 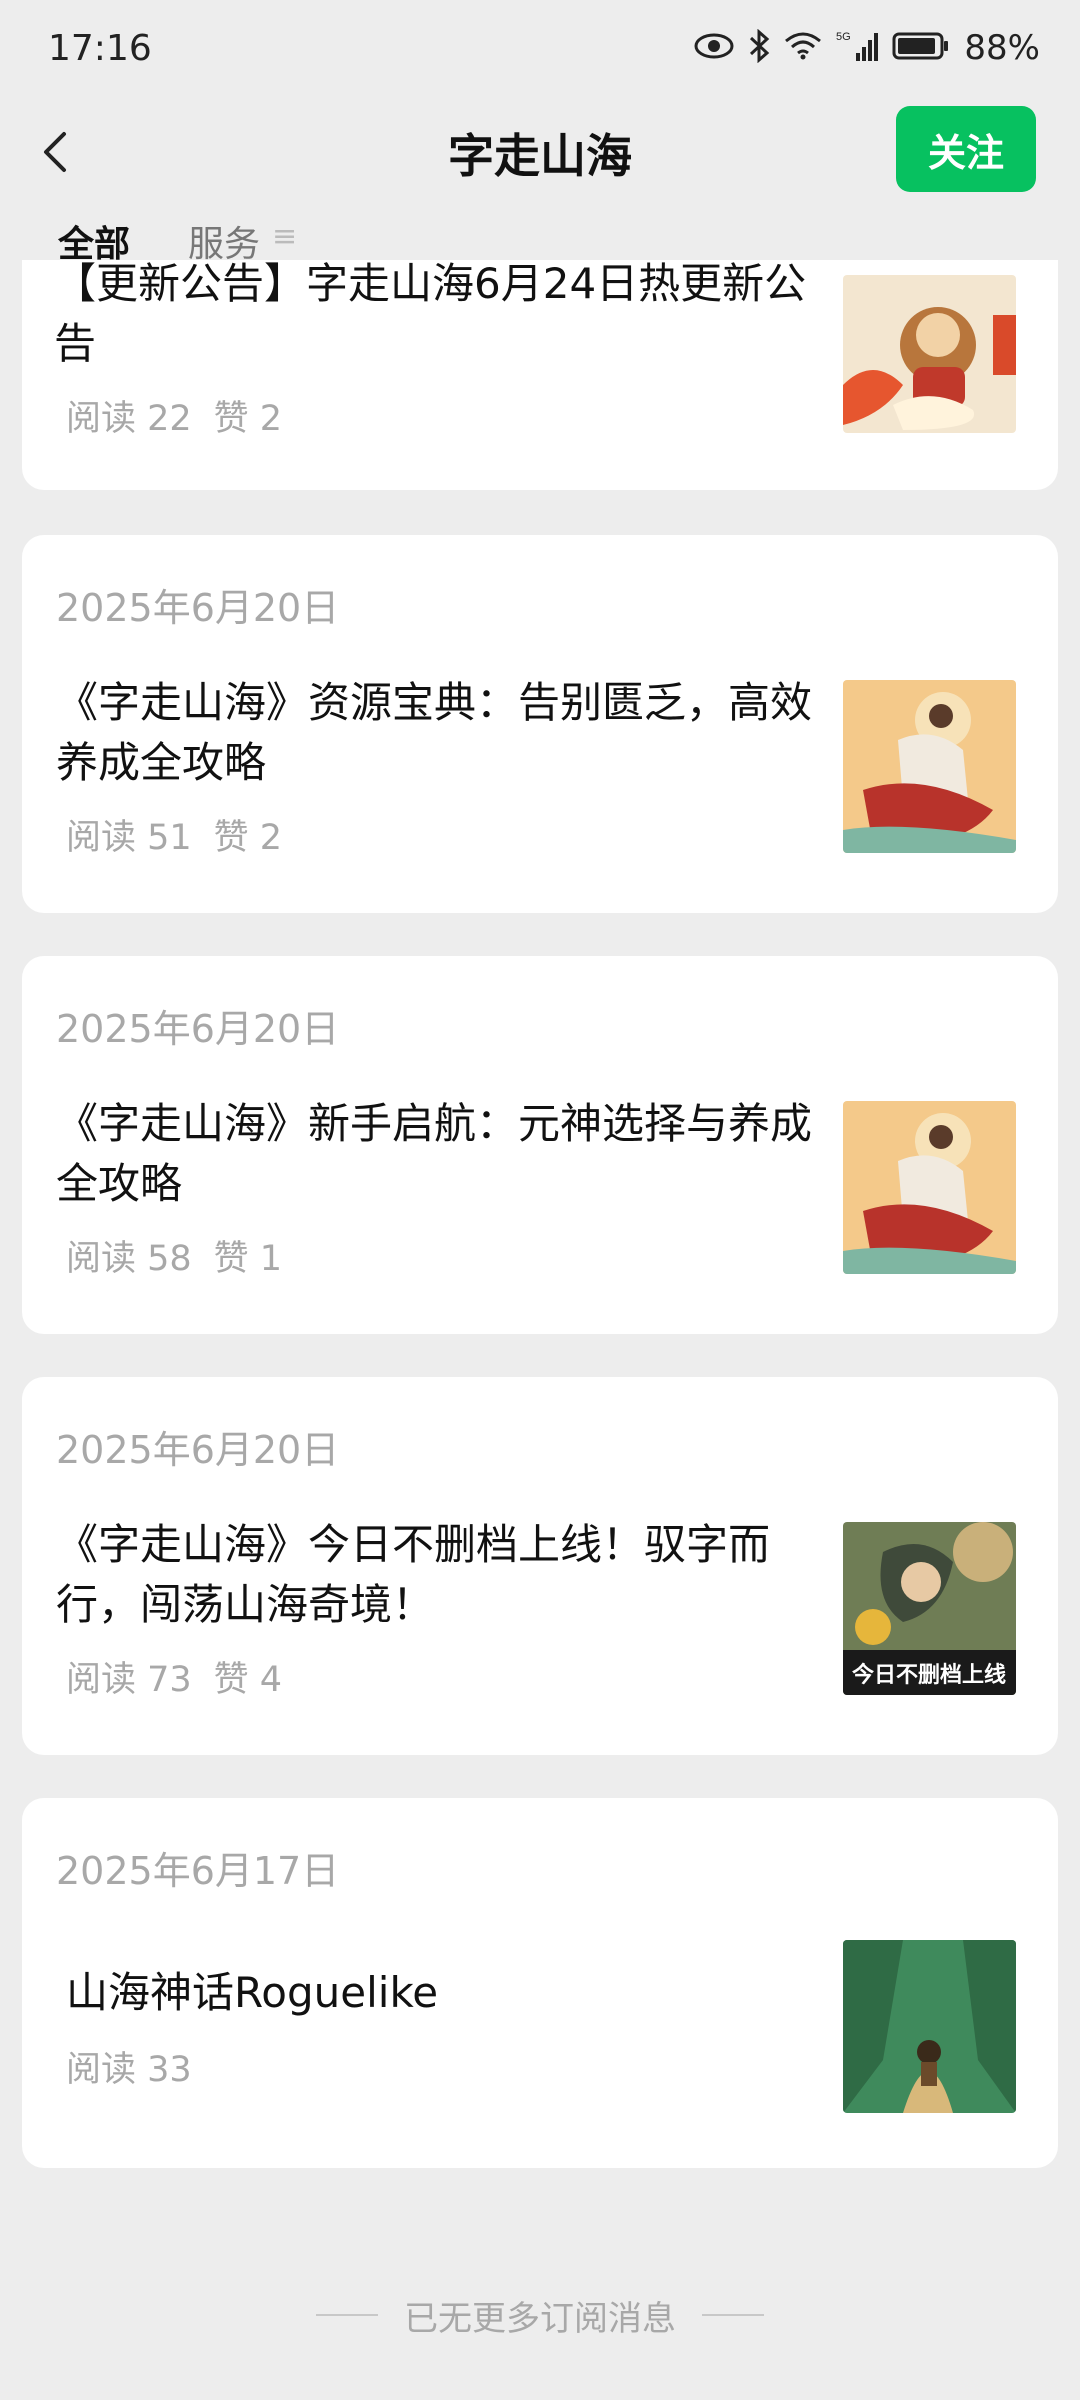 What do you see at coordinates (434, 1153) in the screenshot?
I see `article-title: 《字走山海》新手启航：元神选择与养成全攻略` at bounding box center [434, 1153].